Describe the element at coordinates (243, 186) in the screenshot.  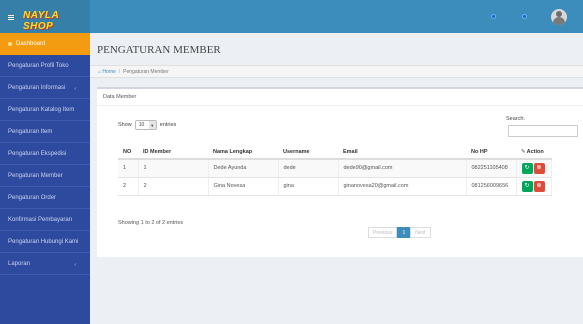
I see `cell-nama-lengkap: Gina Novesa` at that location.